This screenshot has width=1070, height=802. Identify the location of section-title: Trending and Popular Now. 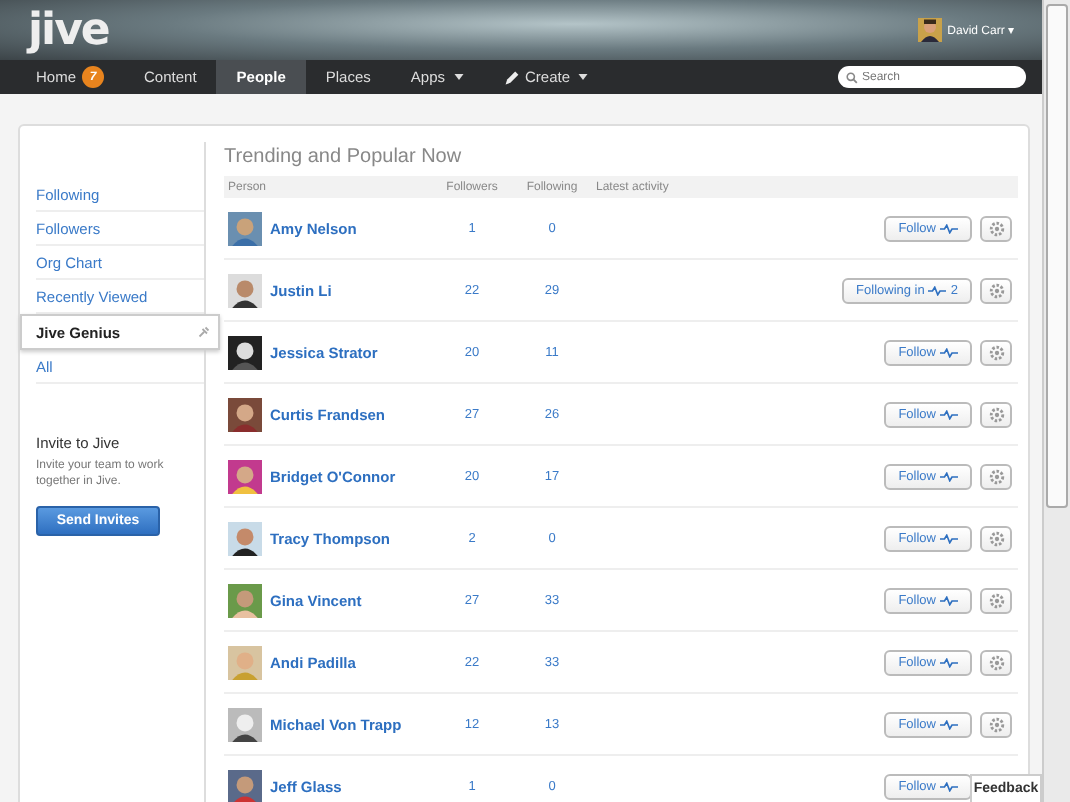
(344, 157).